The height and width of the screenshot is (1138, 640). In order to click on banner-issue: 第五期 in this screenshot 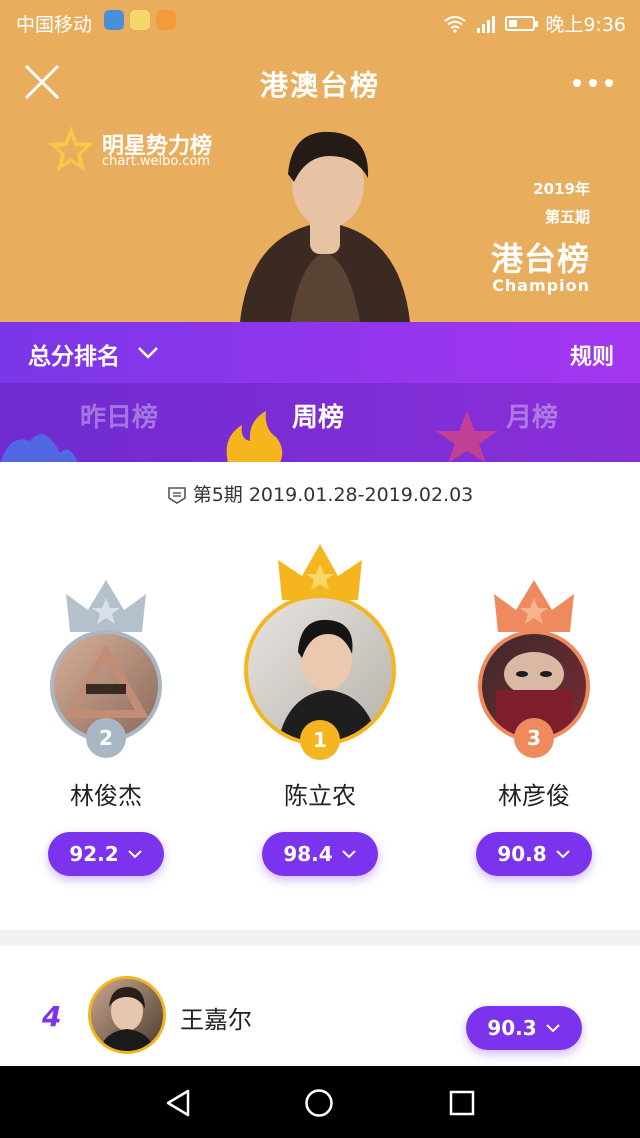, I will do `click(567, 217)`.